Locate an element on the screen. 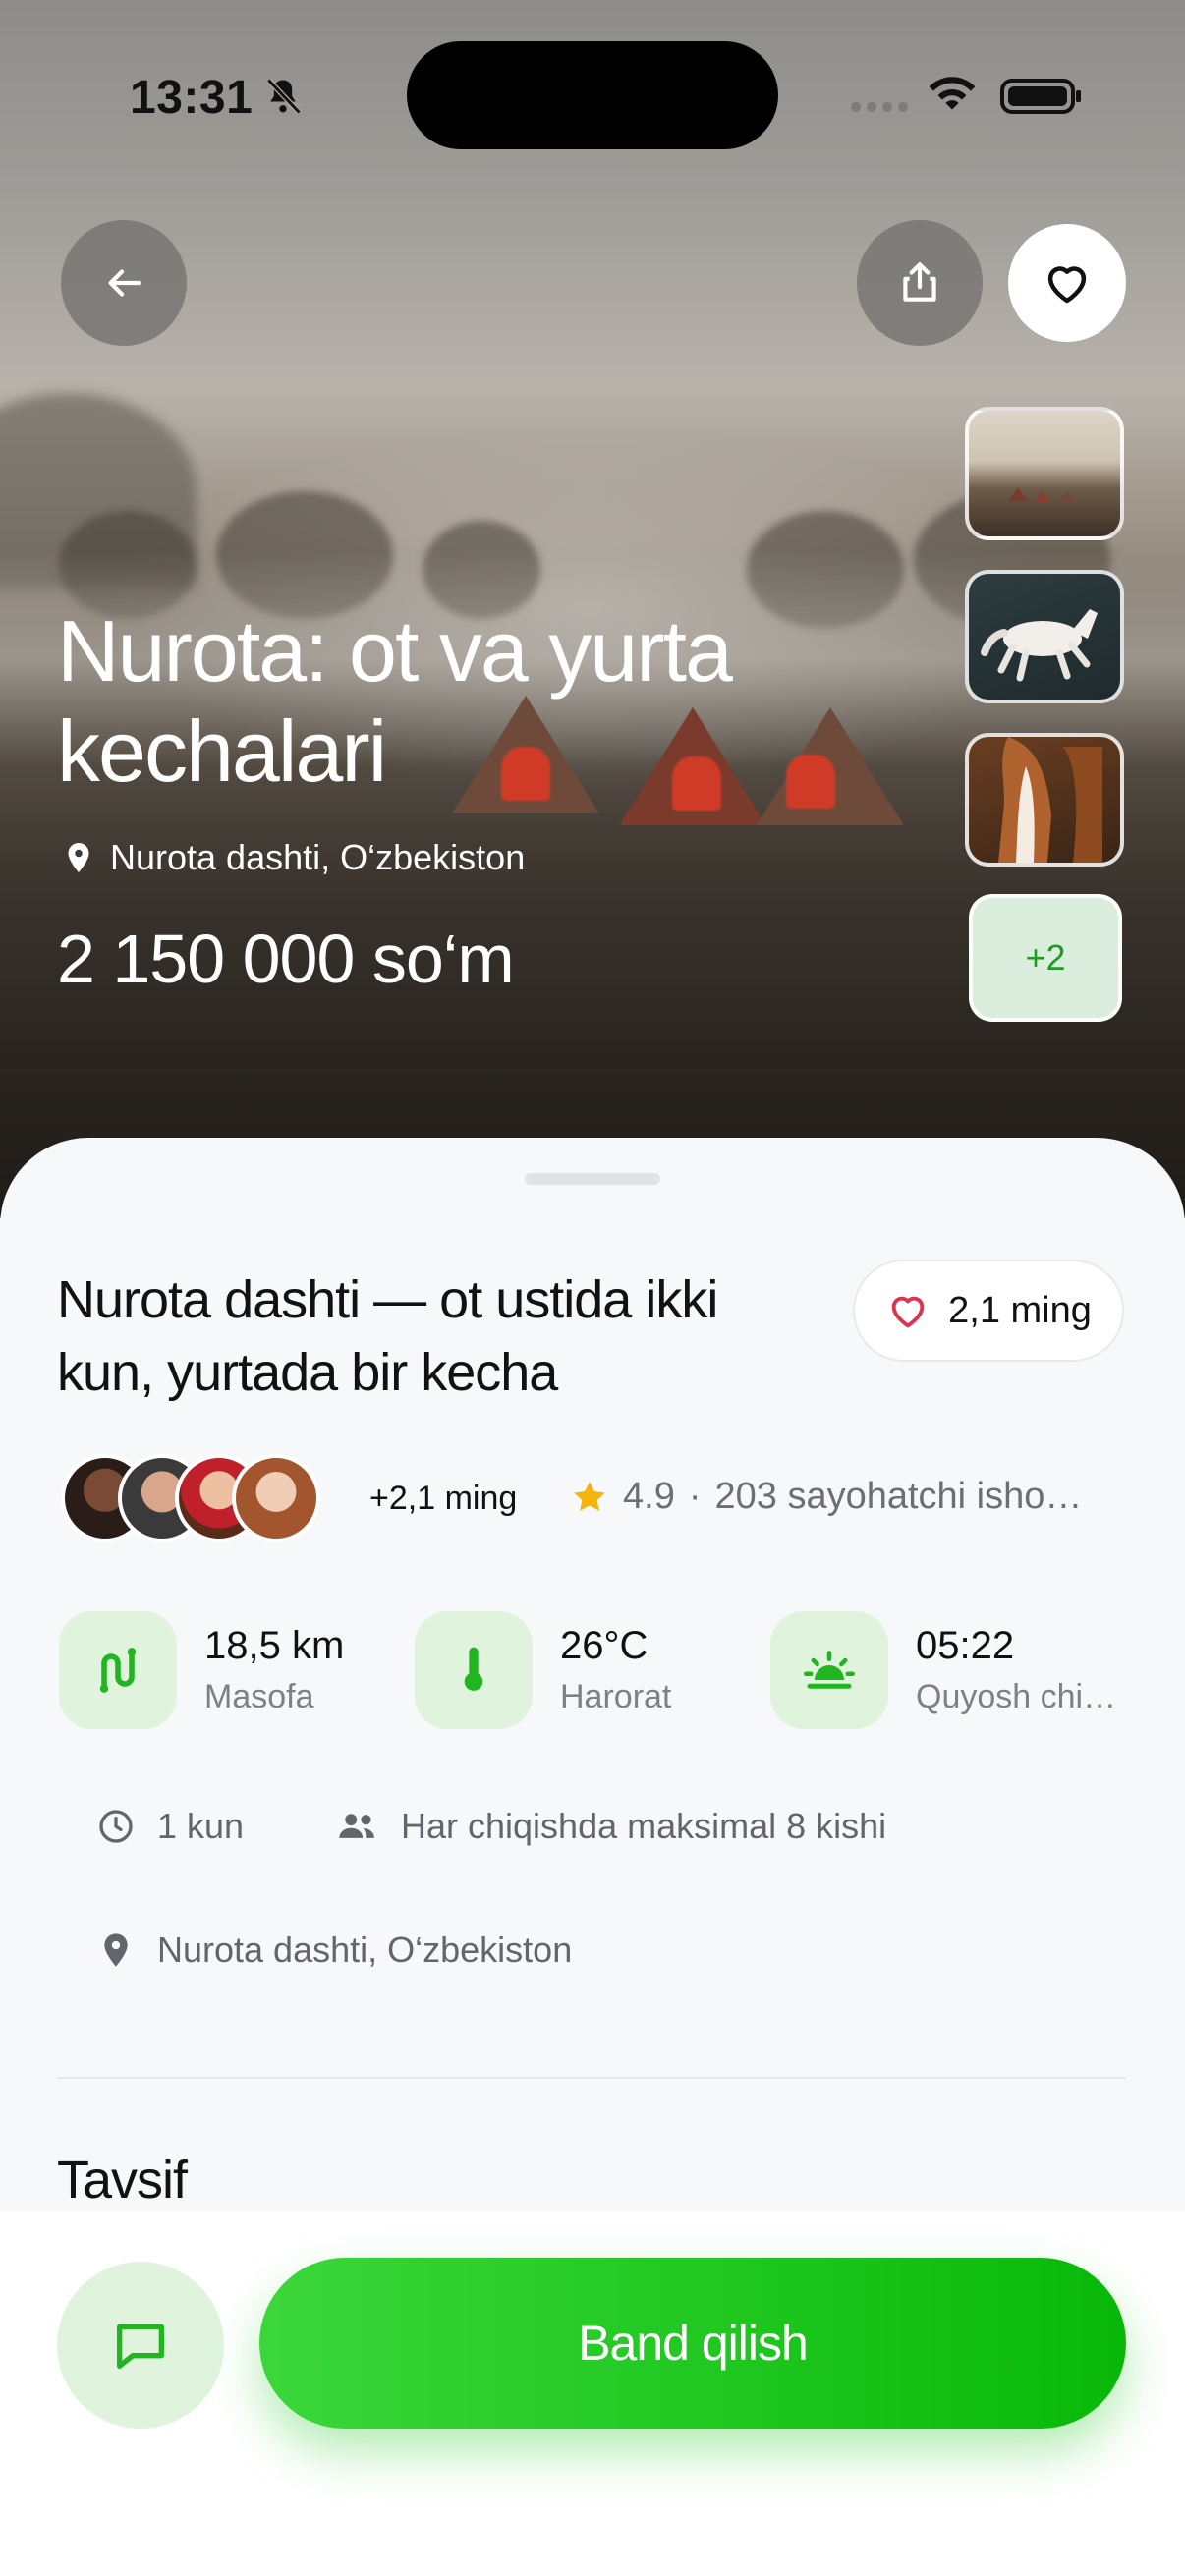  sheet-handle is located at coordinates (592, 1179).